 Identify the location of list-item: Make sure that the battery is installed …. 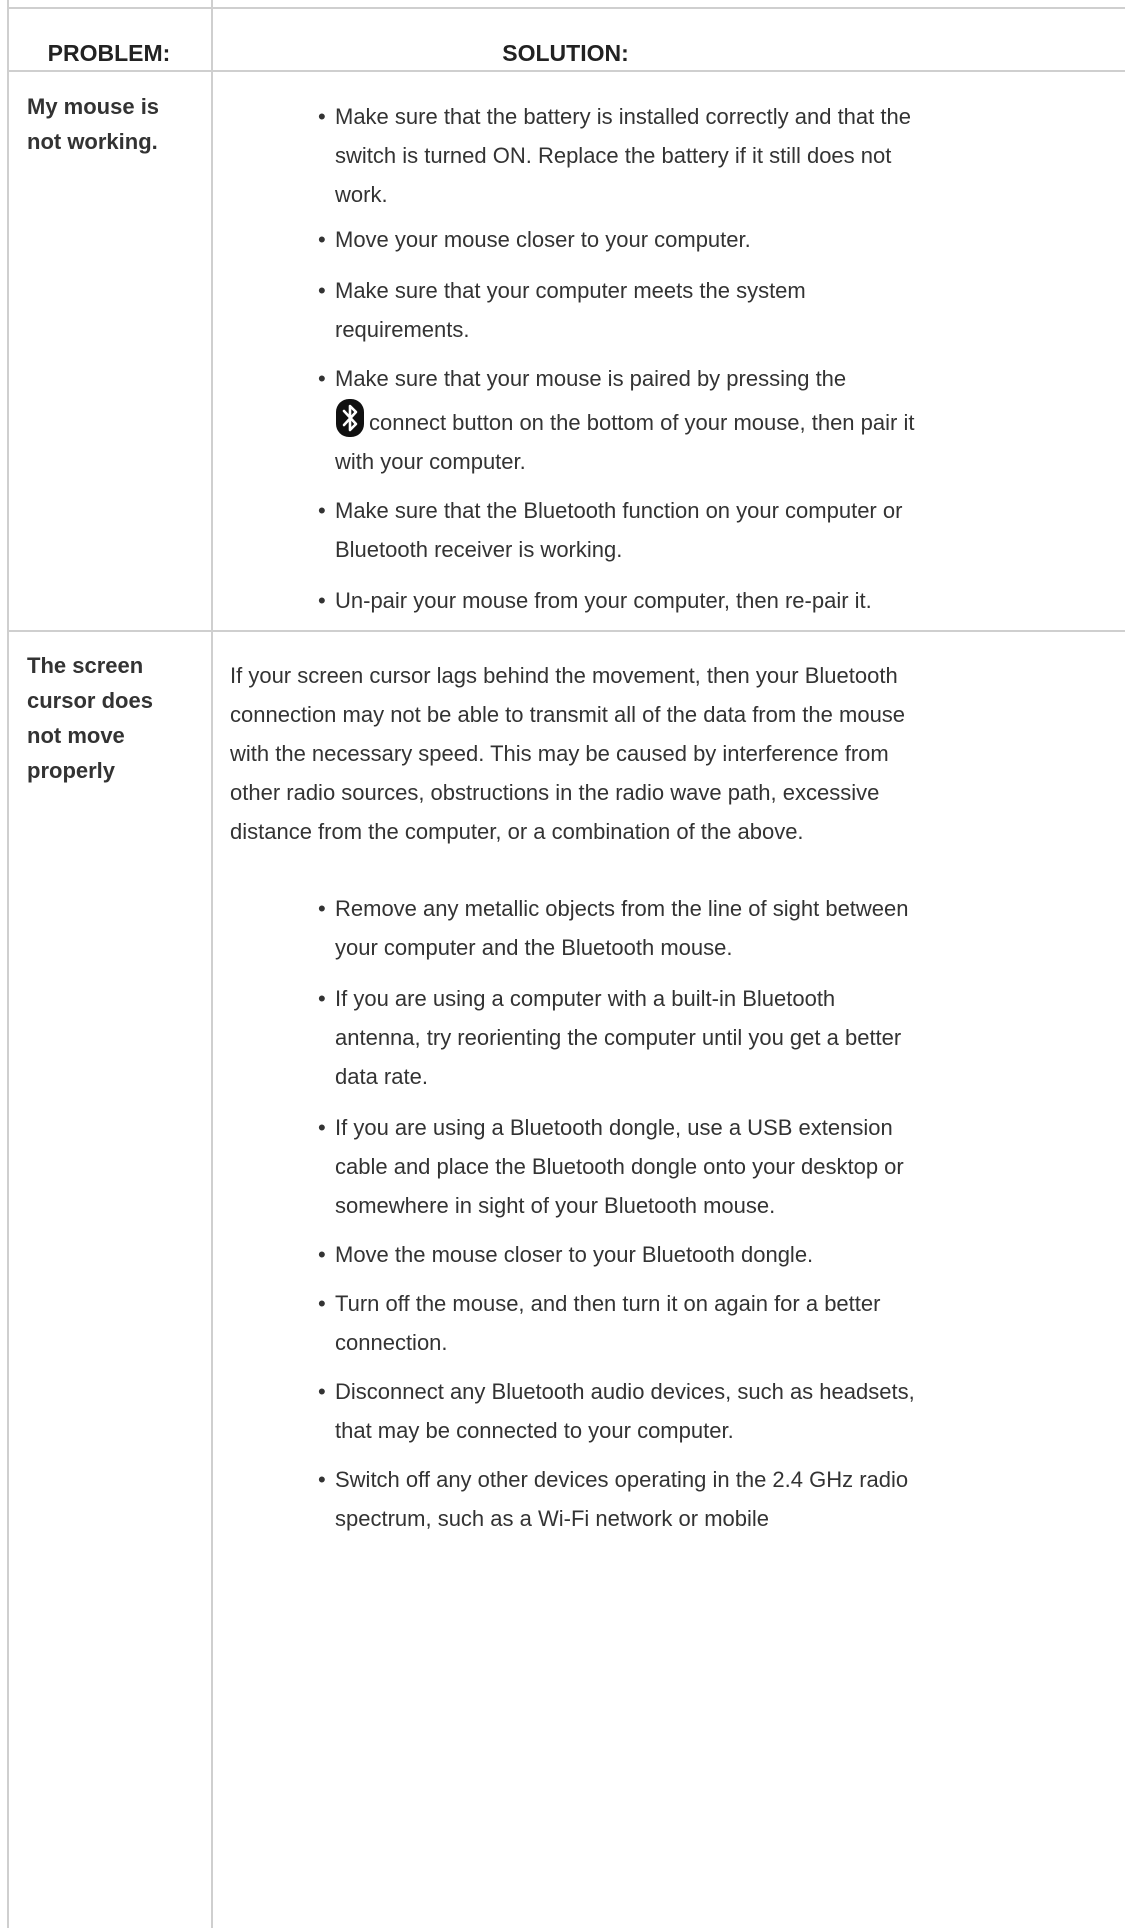
(618, 155).